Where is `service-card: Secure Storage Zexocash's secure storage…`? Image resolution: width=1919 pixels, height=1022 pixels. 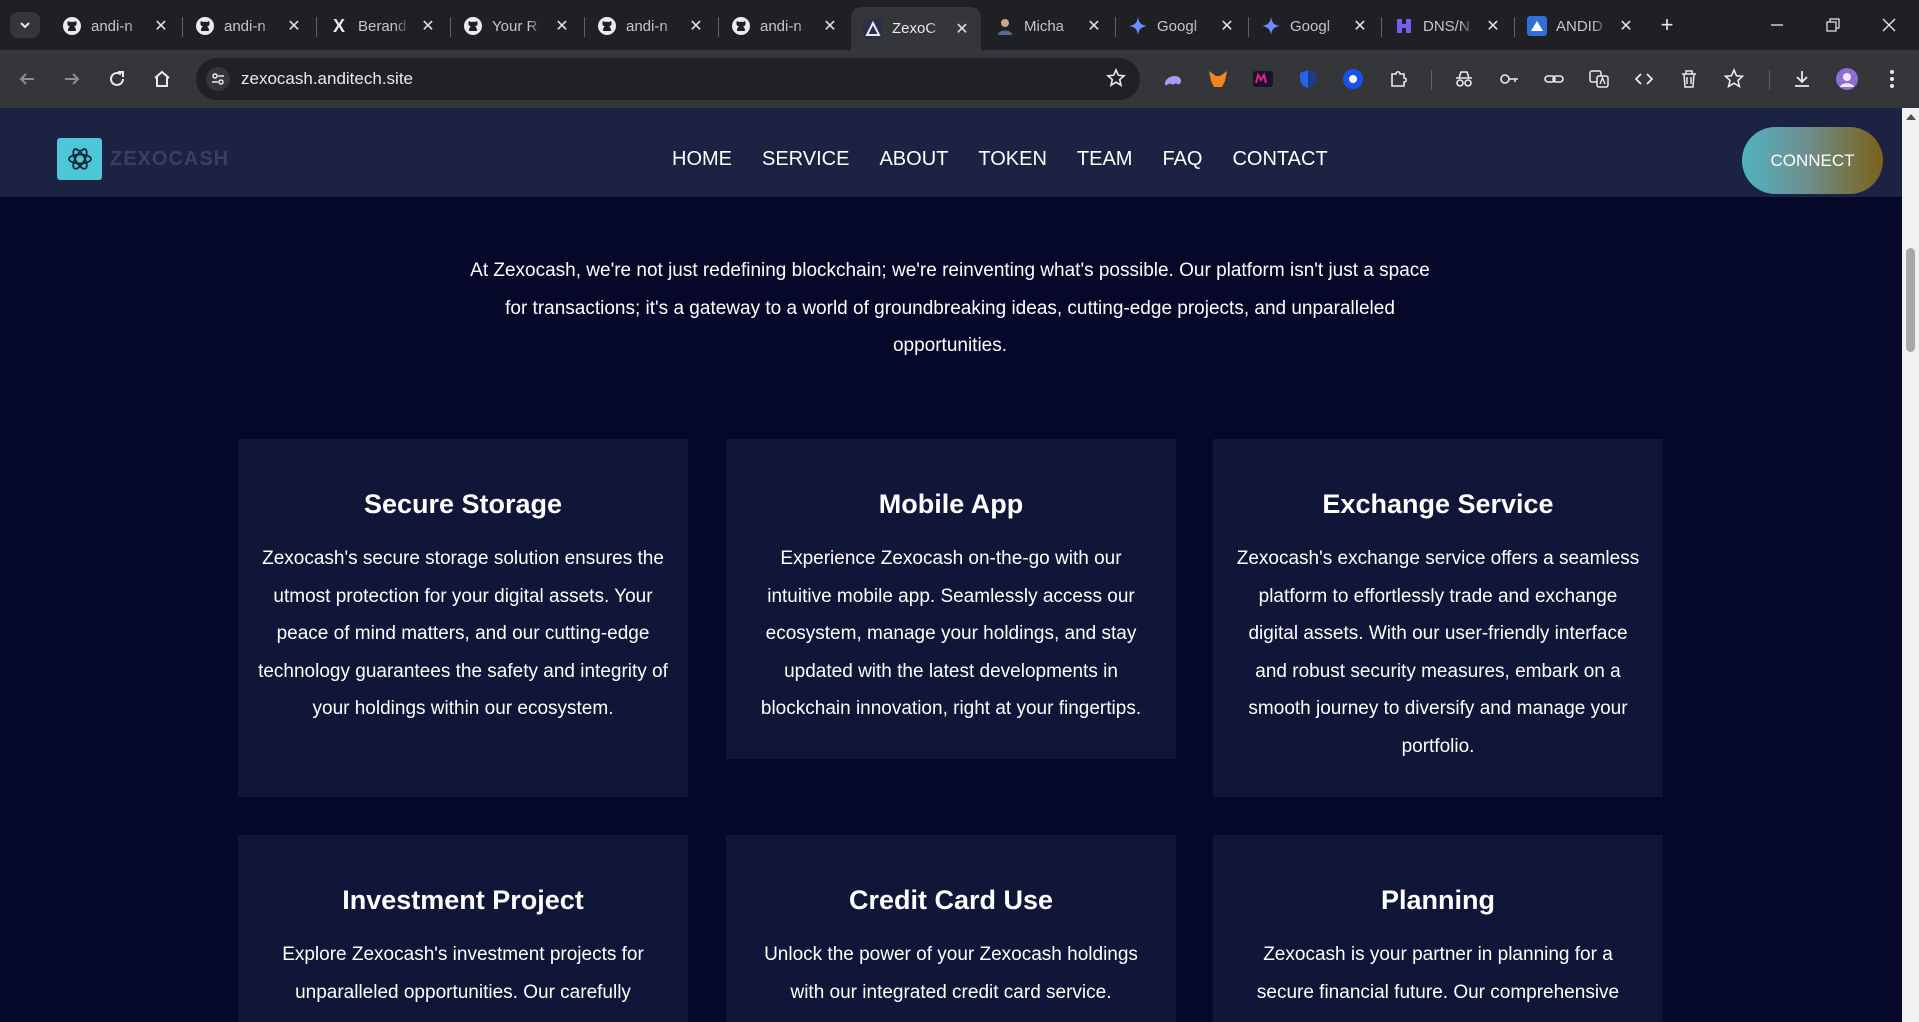
service-card: Secure Storage Zexocash's secure storage… is located at coordinates (463, 618).